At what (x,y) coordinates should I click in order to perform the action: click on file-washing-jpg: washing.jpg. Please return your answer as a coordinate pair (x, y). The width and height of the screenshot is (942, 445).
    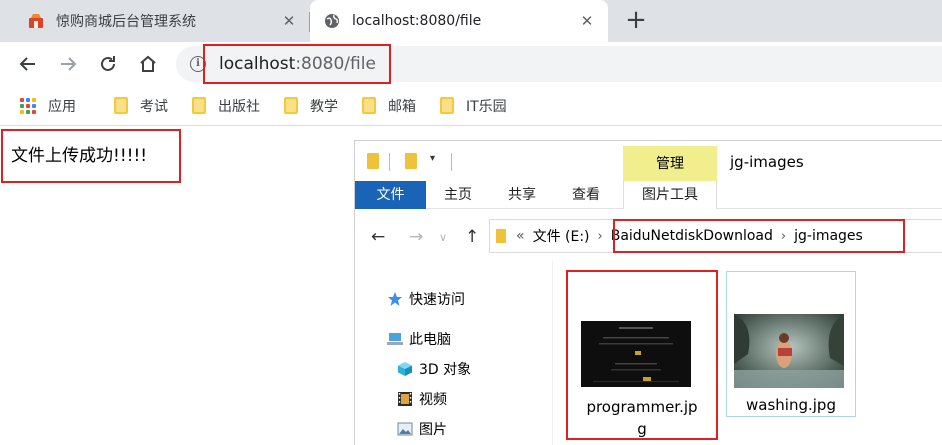
    Looking at the image, I should click on (791, 344).